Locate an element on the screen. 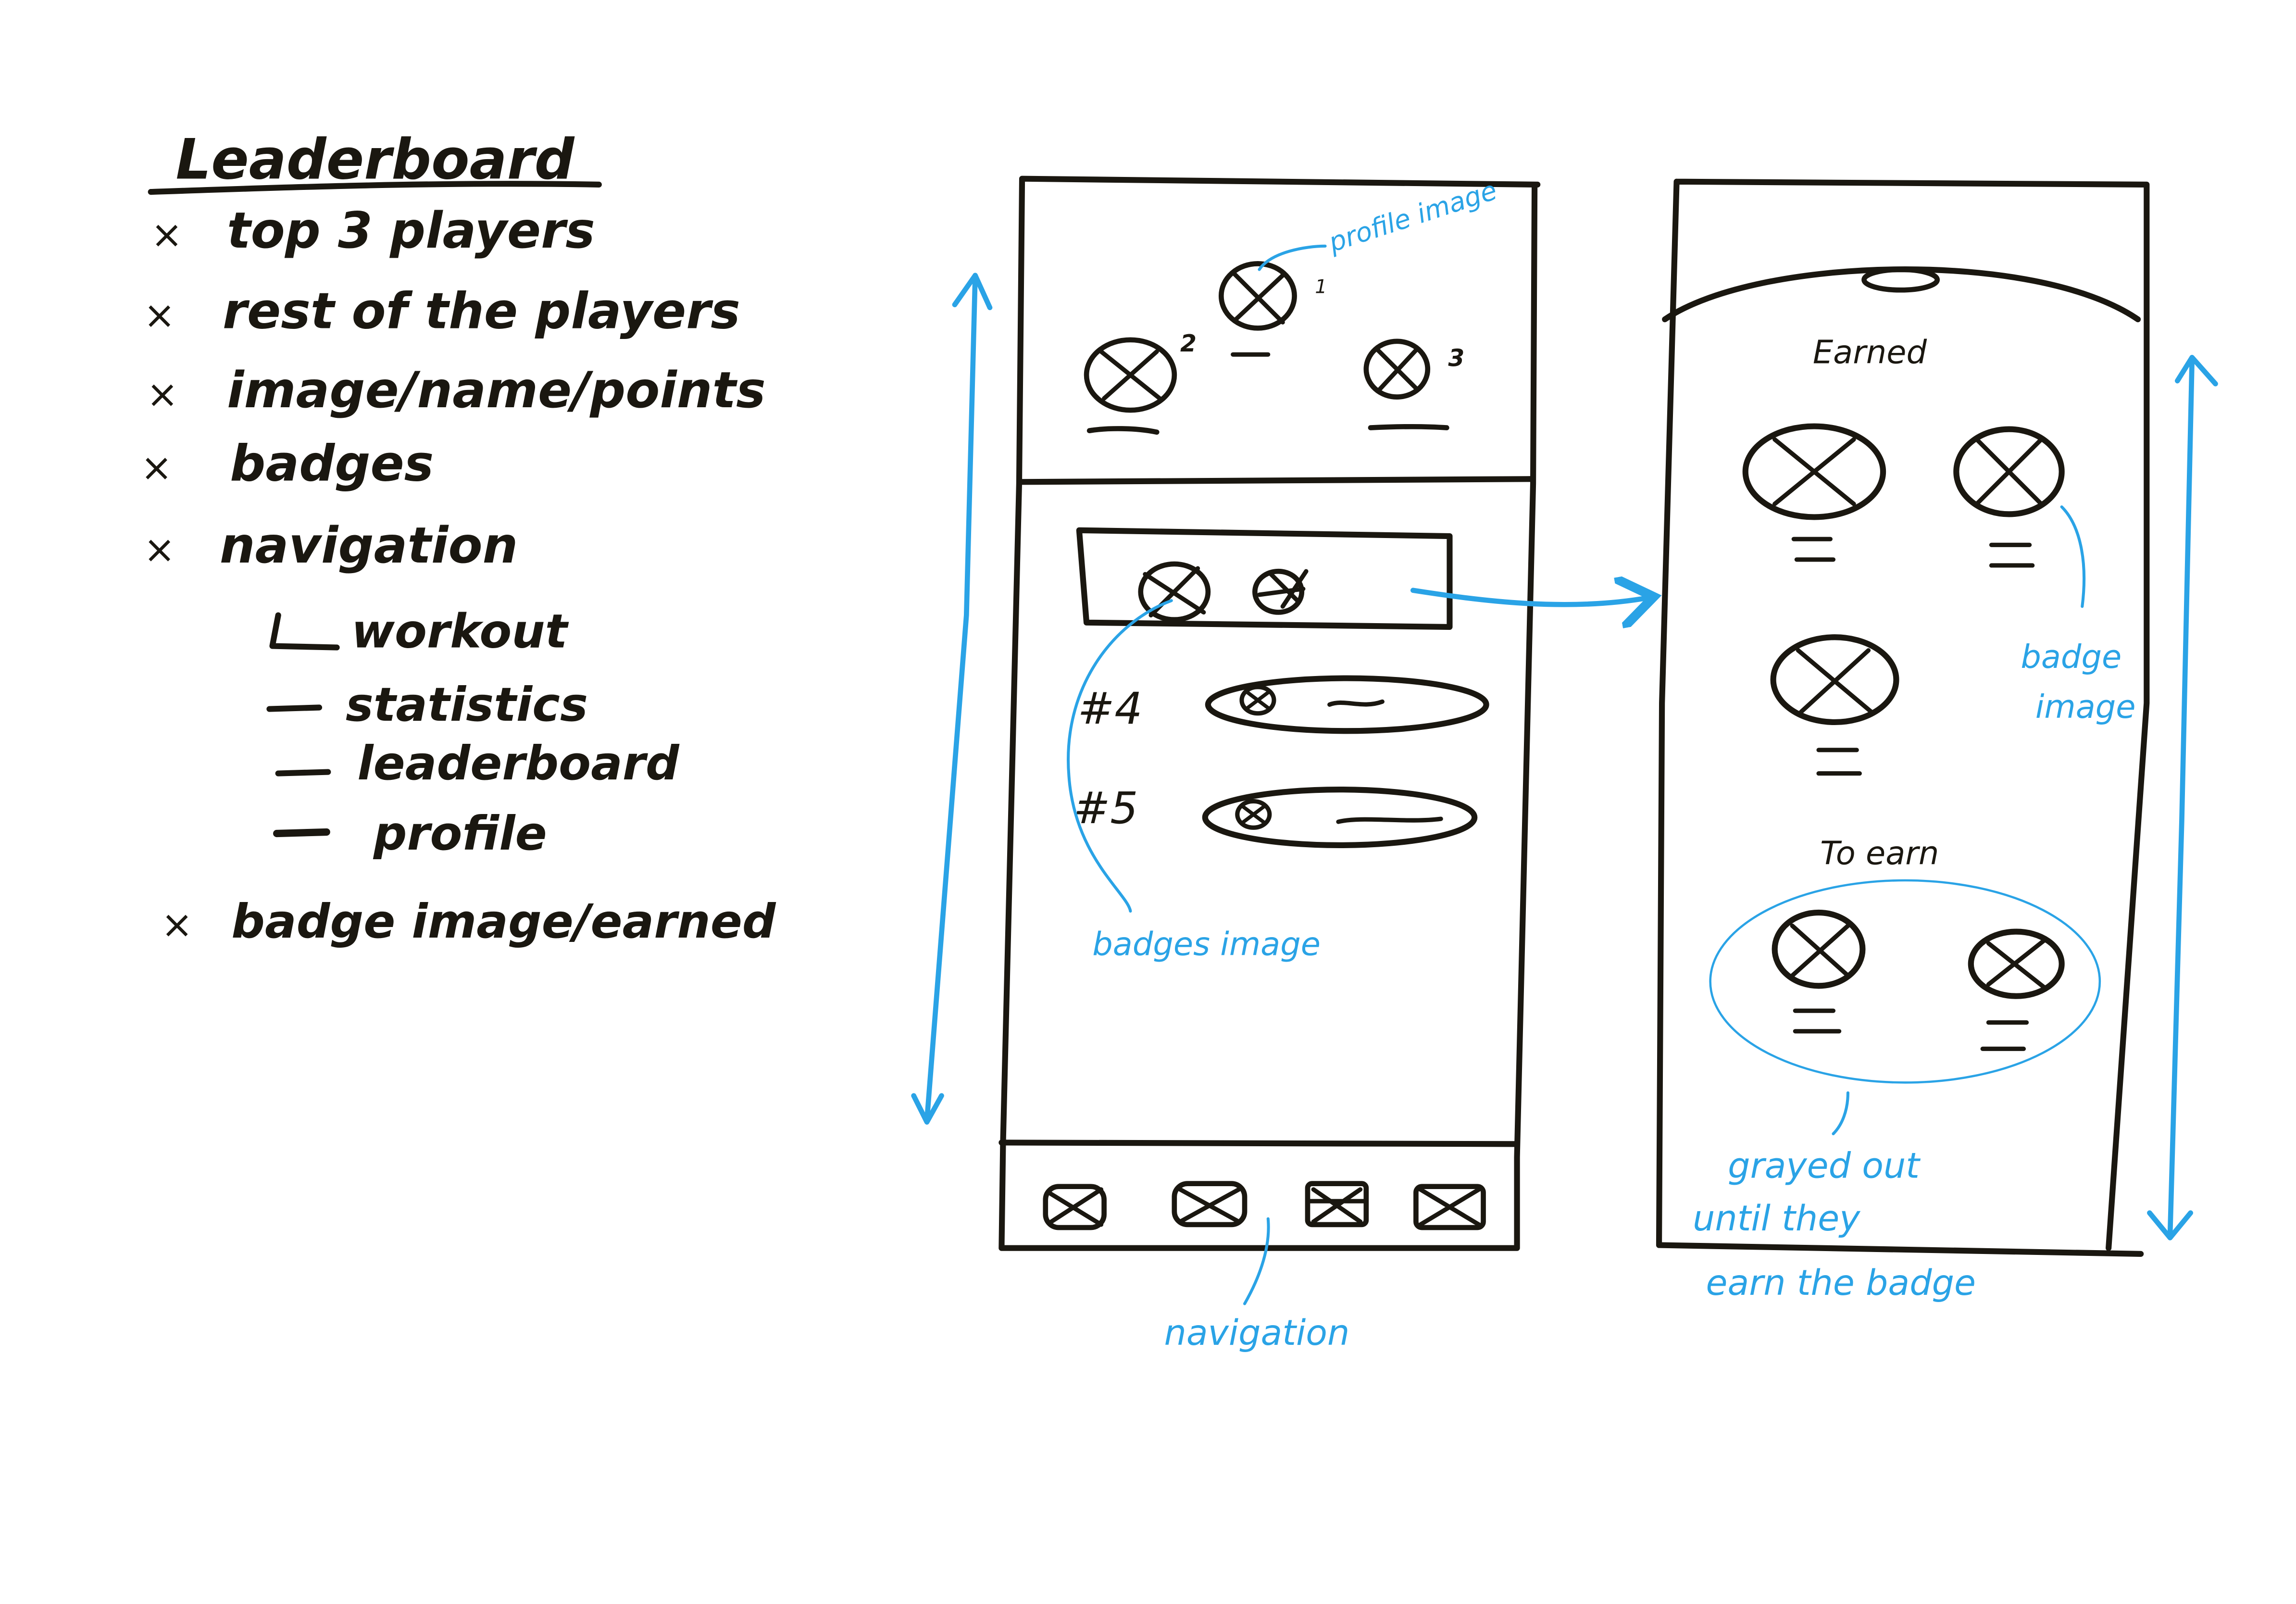 This screenshot has width=2296, height=1604. grayed-out-group-outline is located at coordinates (1905, 981).